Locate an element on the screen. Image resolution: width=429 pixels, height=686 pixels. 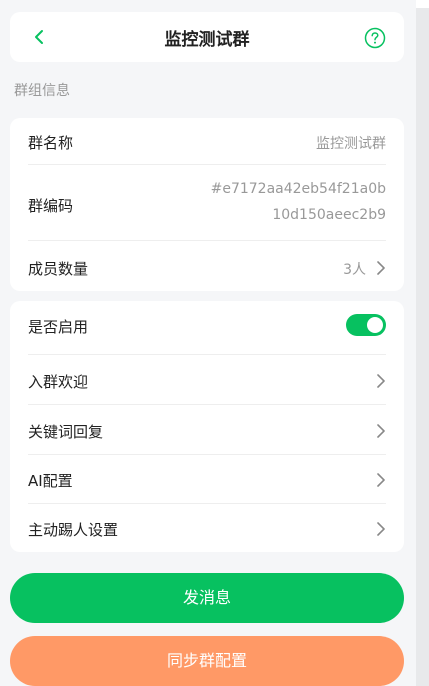
group-code-label: 群编码 is located at coordinates (51, 206).